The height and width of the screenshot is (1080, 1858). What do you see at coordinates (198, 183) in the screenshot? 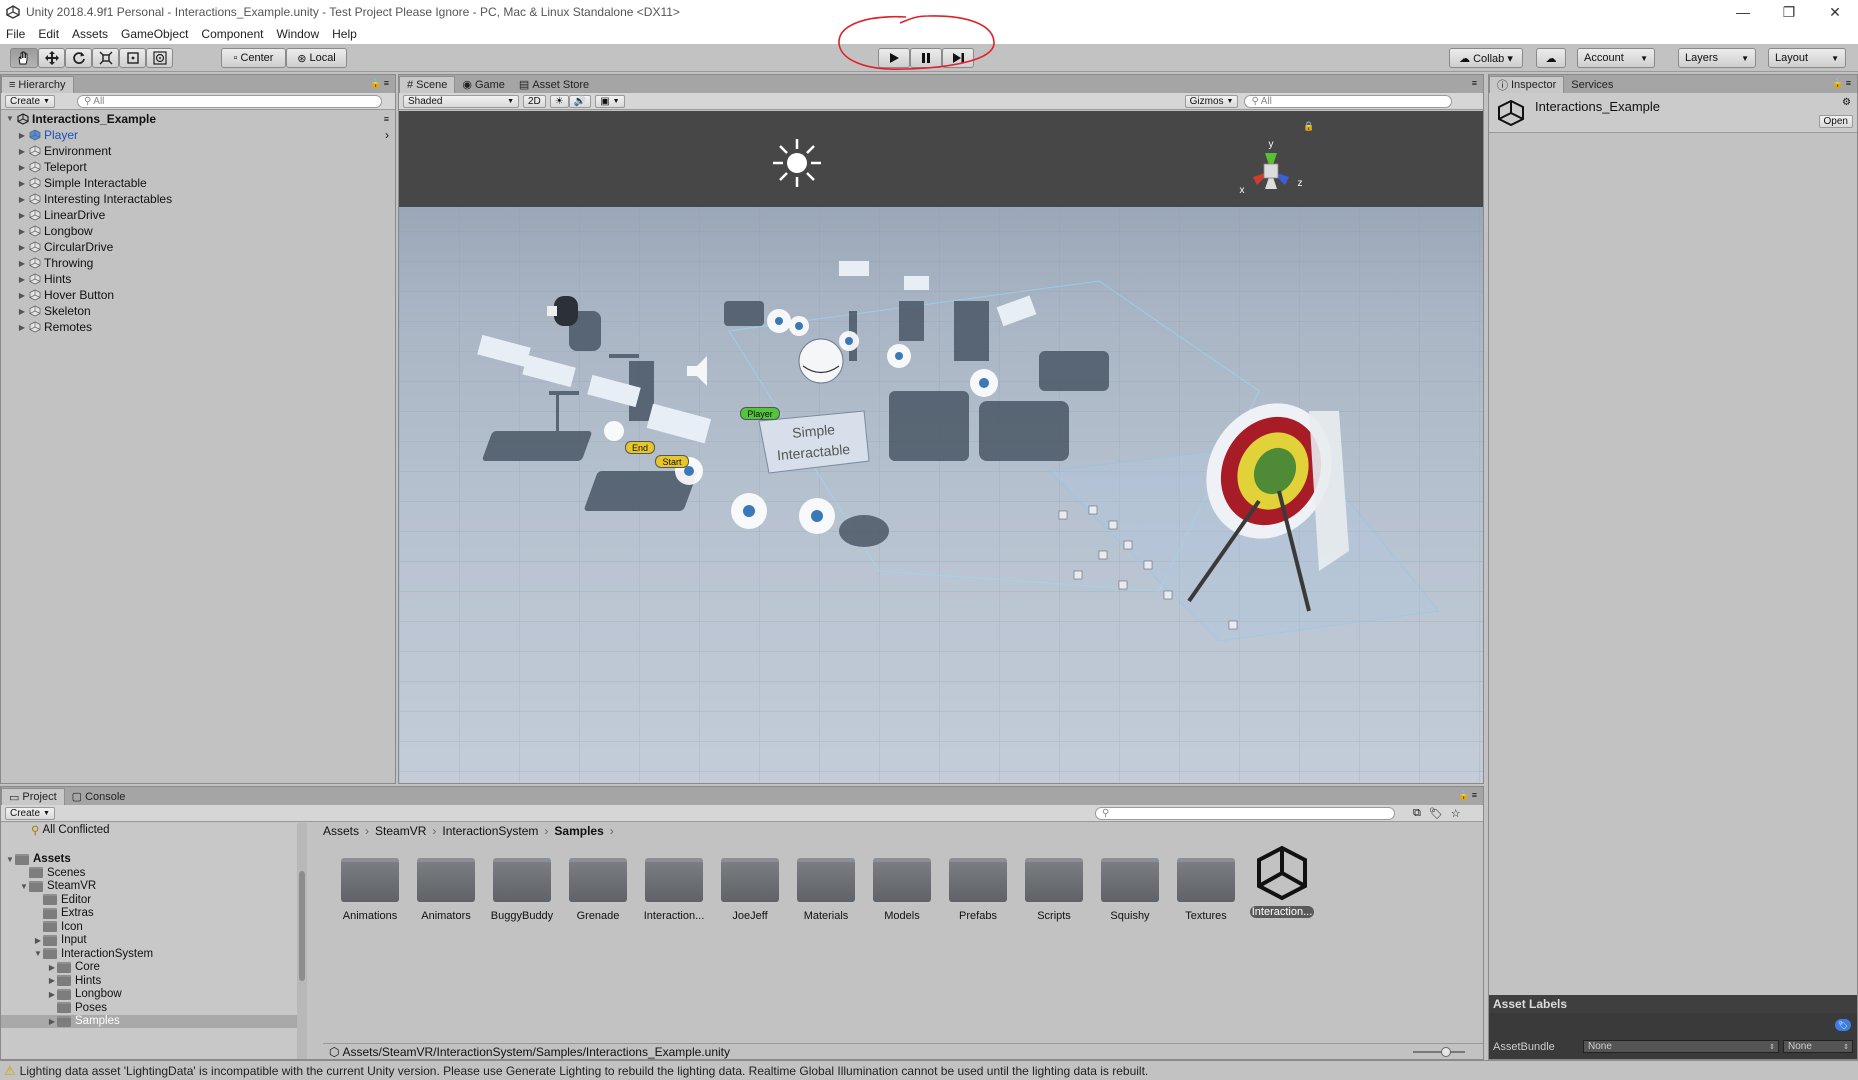
I see `hierarchy-item: ▶ Simple Interactable` at bounding box center [198, 183].